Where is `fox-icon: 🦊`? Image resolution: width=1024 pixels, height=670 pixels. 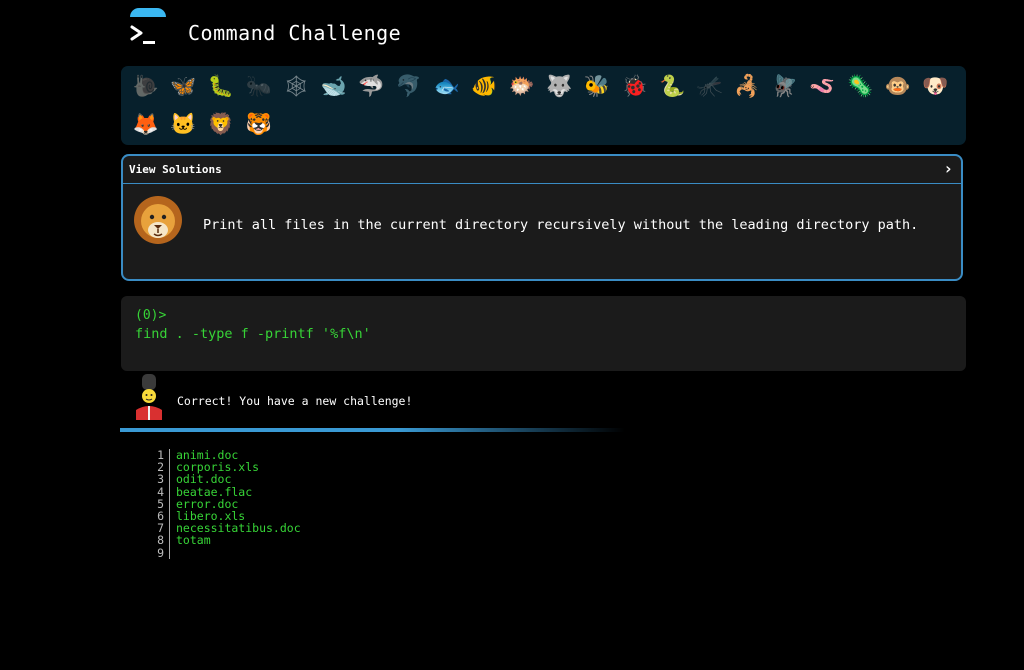
fox-icon: 🦊 is located at coordinates (146, 124).